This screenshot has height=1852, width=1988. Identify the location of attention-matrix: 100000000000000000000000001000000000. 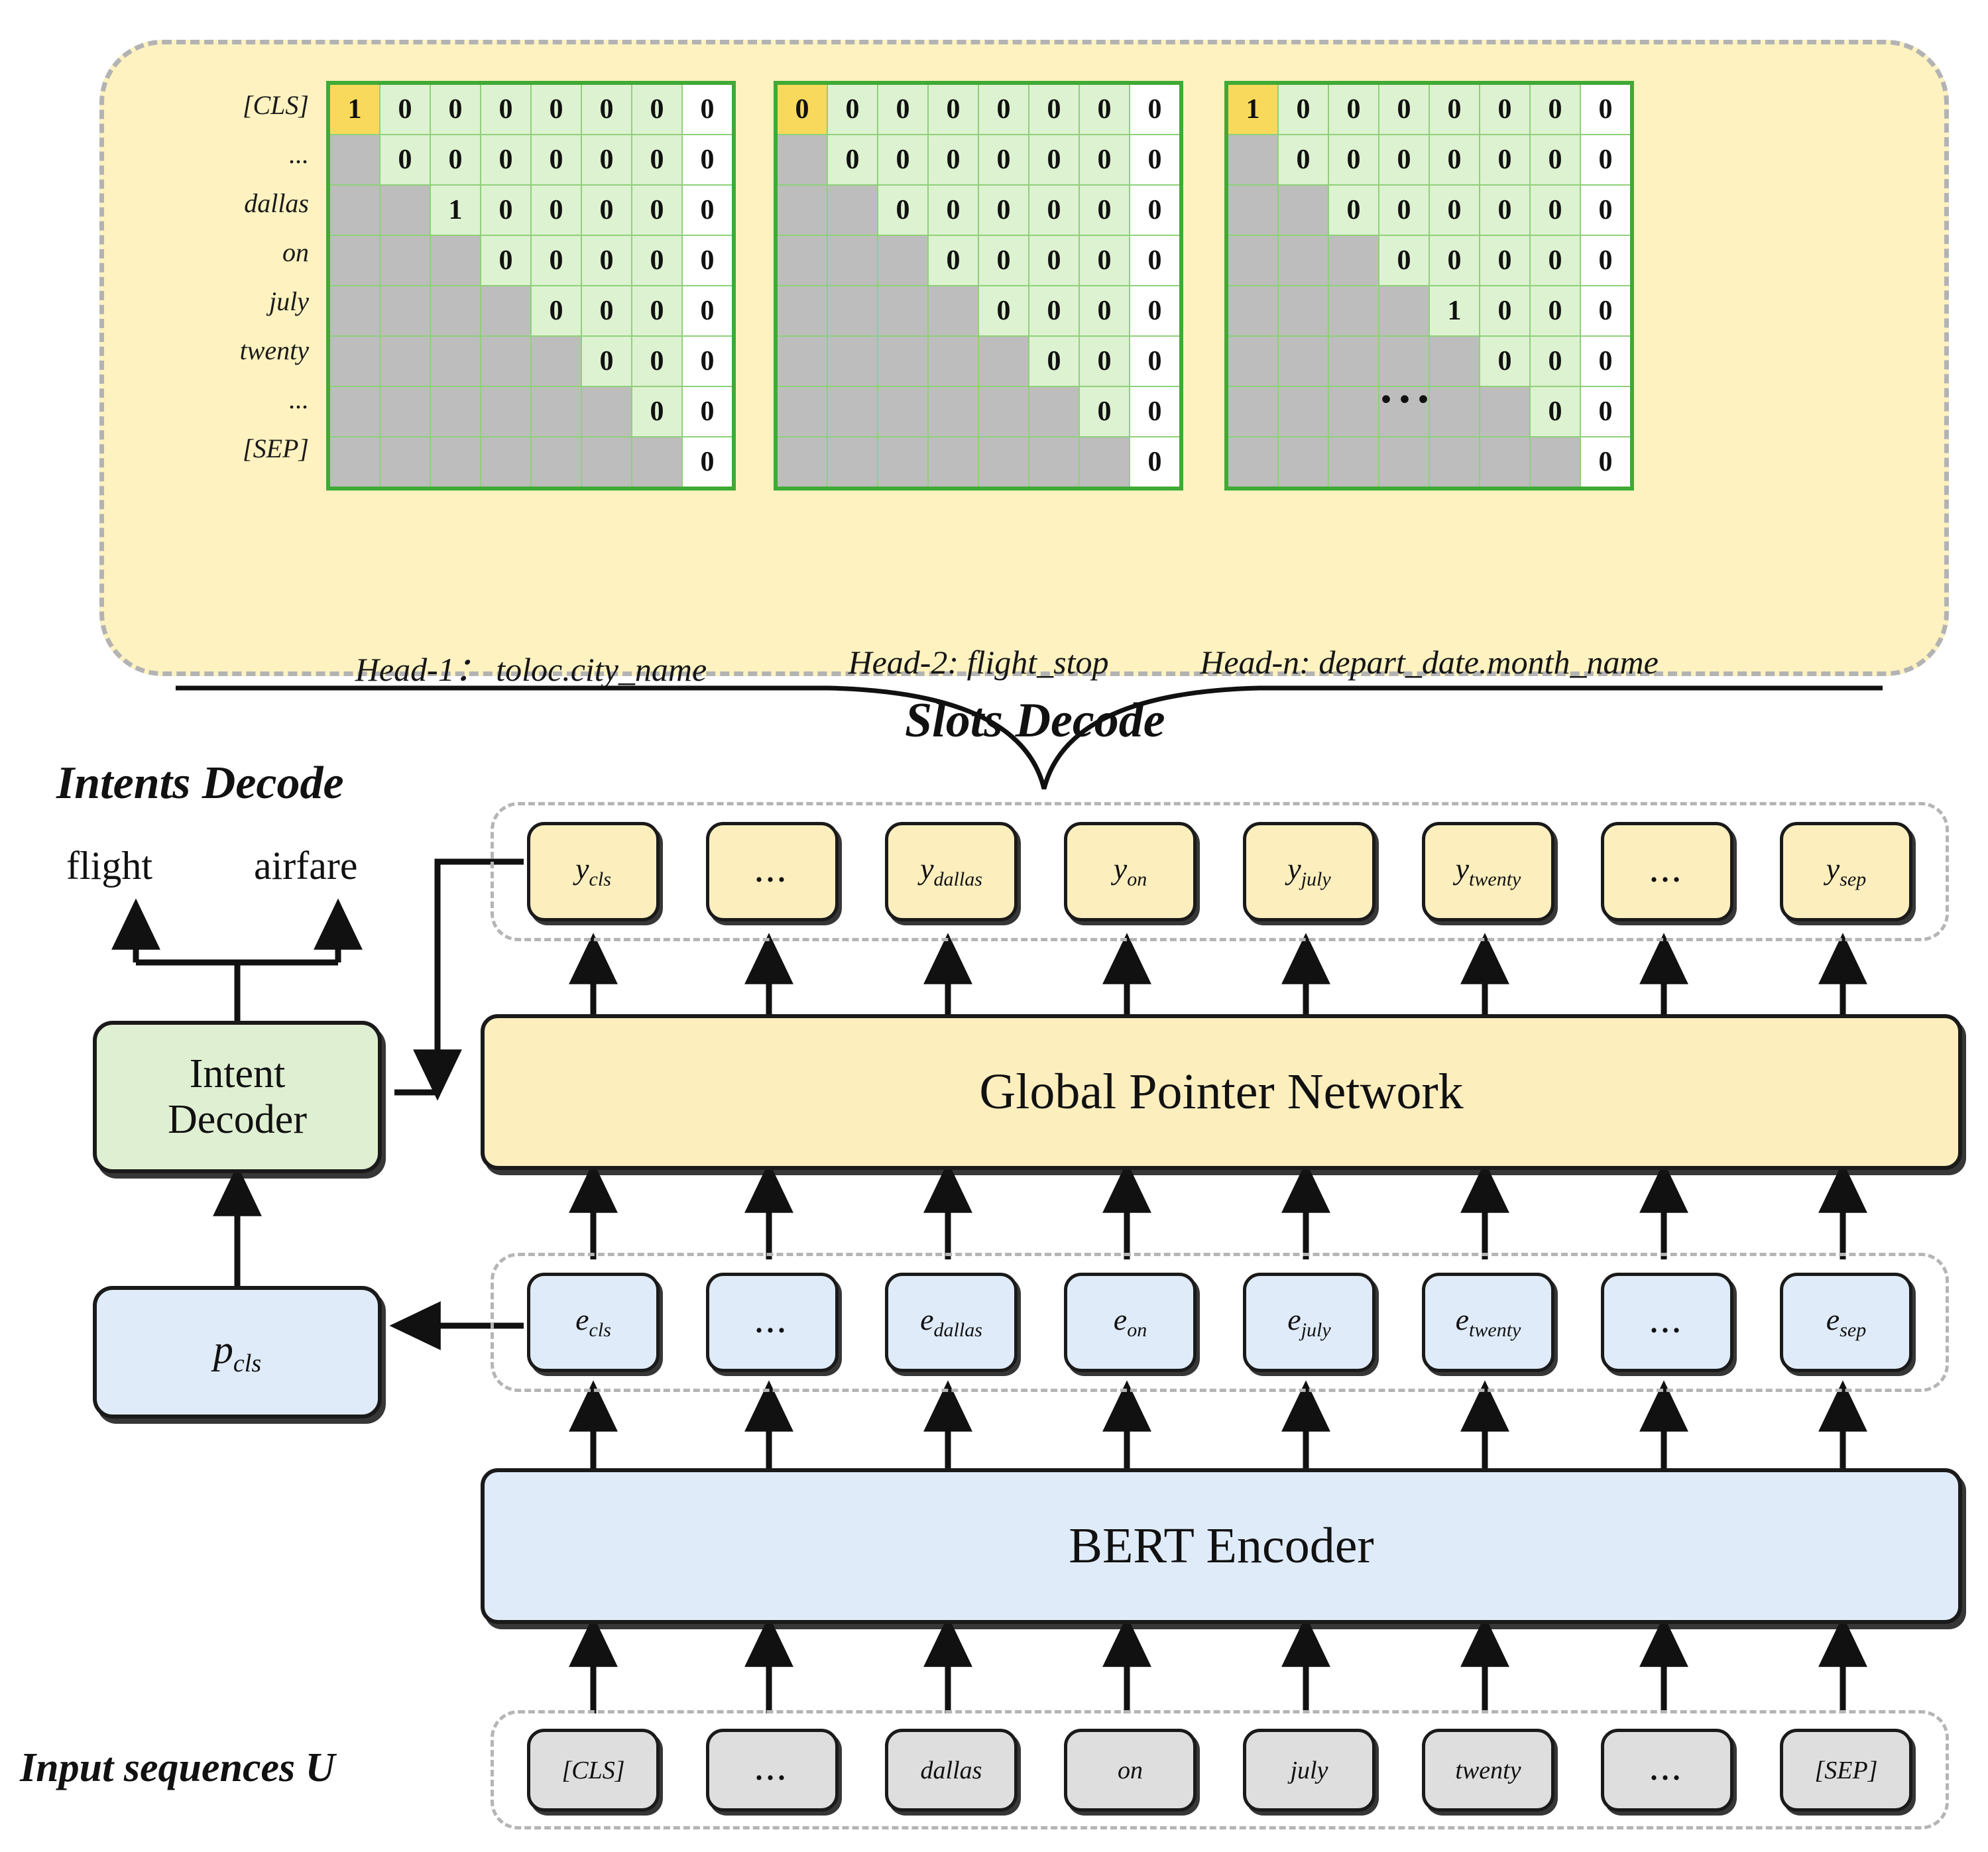
(1429, 286).